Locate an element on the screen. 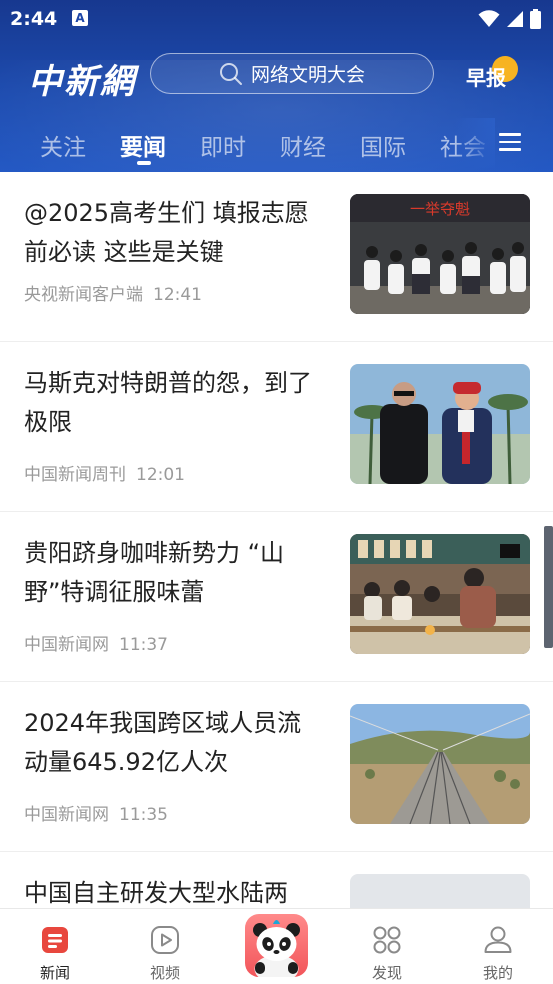 The width and height of the screenshot is (553, 984). video-icon is located at coordinates (165, 940).